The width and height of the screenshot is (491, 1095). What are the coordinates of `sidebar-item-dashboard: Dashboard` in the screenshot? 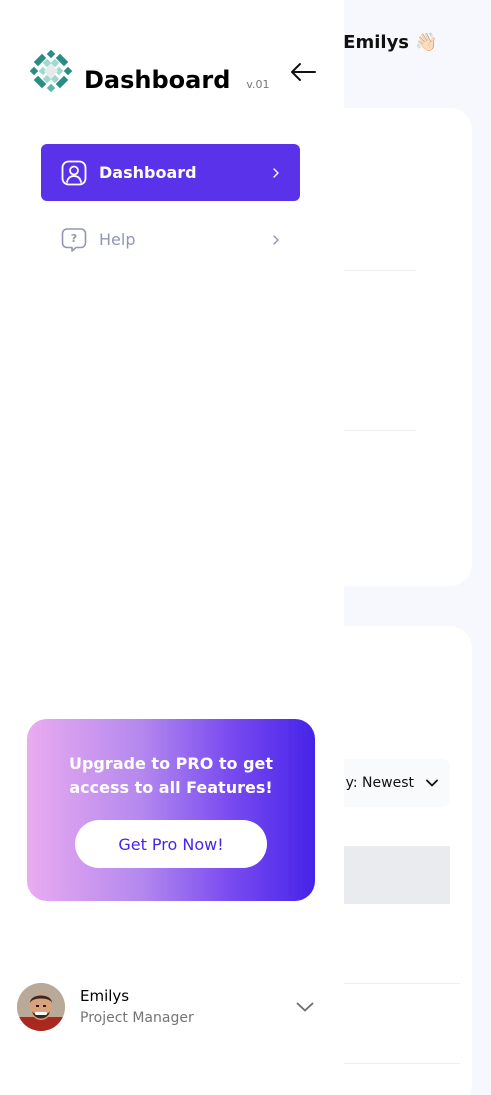 It's located at (170, 172).